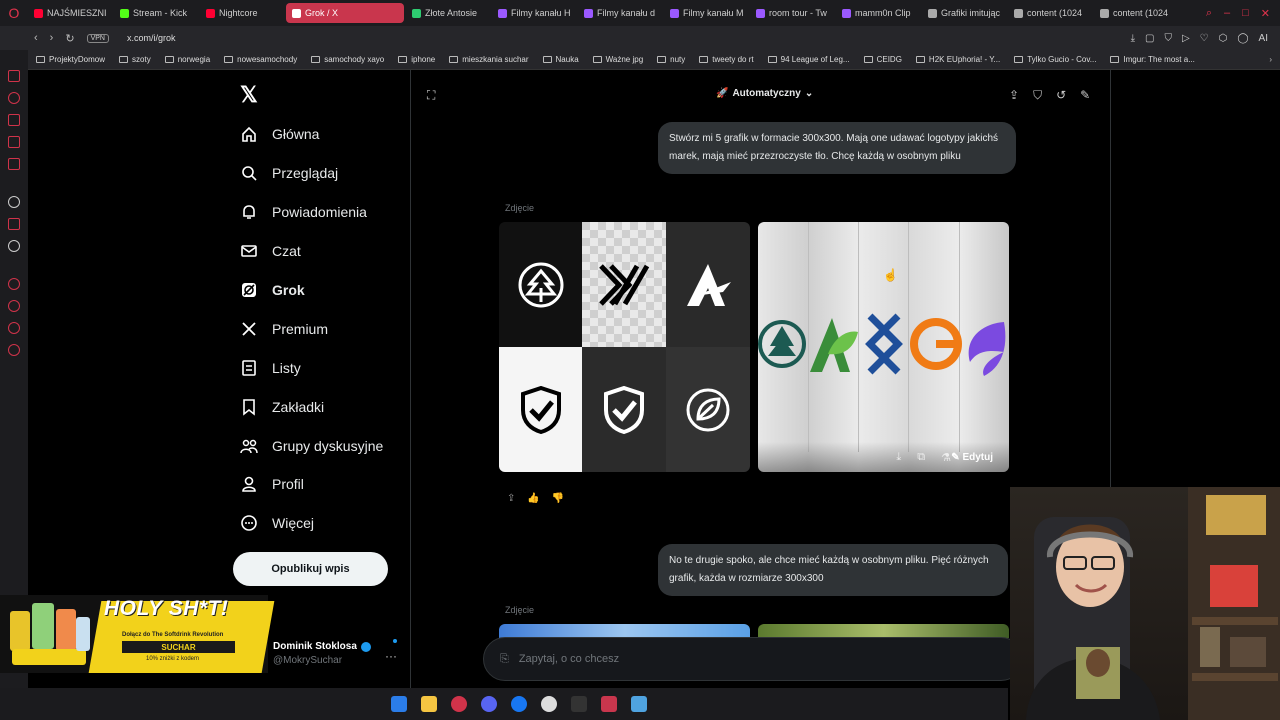  I want to click on notepad-icon, so click(639, 704).